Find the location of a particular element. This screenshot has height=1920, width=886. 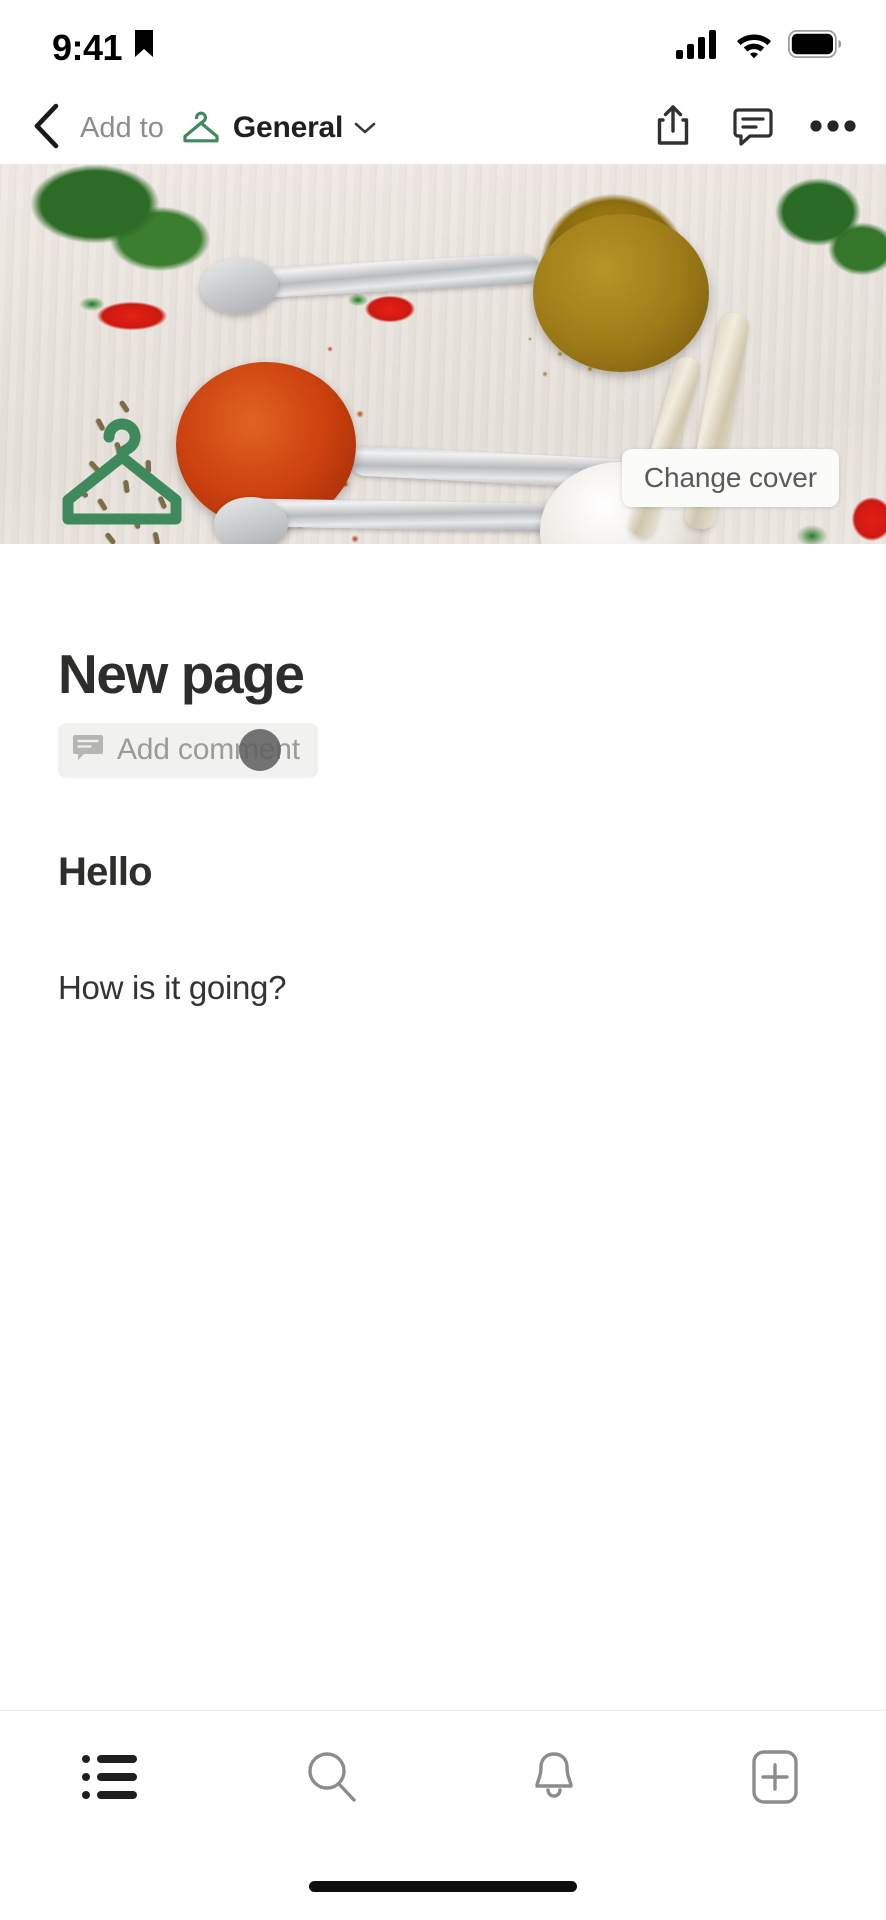

touch-indicator is located at coordinates (260, 750).